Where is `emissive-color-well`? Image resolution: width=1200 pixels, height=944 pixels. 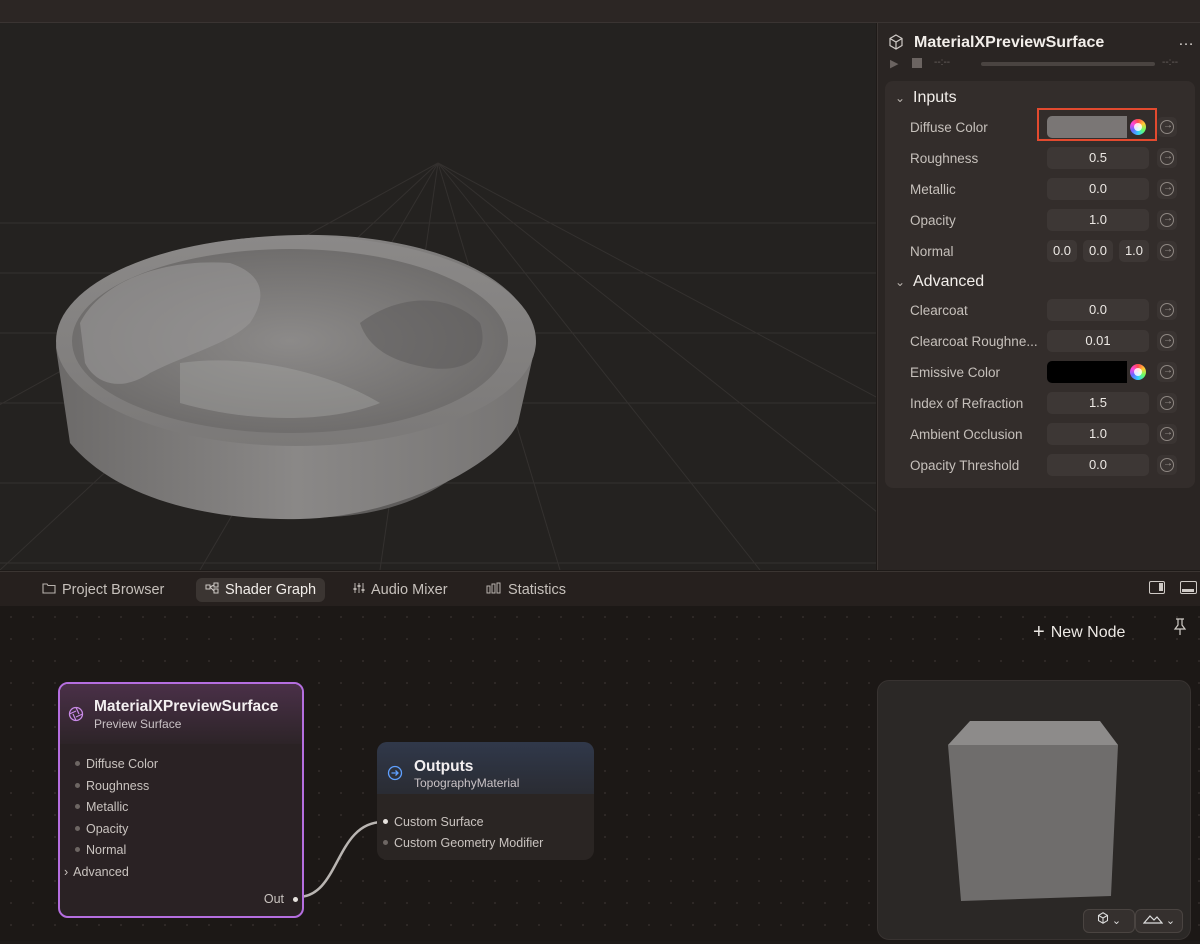 emissive-color-well is located at coordinates (1098, 372).